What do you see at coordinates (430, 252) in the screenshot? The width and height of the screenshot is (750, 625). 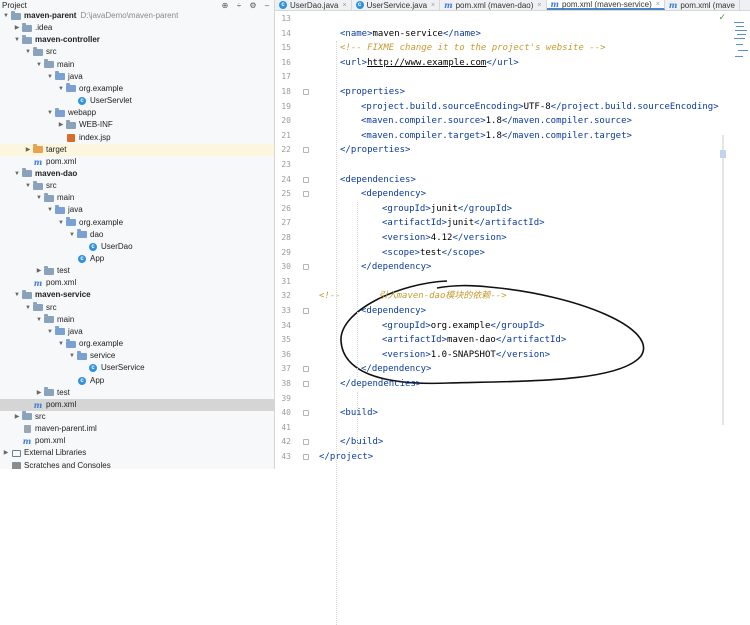 I see `code-token: test` at bounding box center [430, 252].